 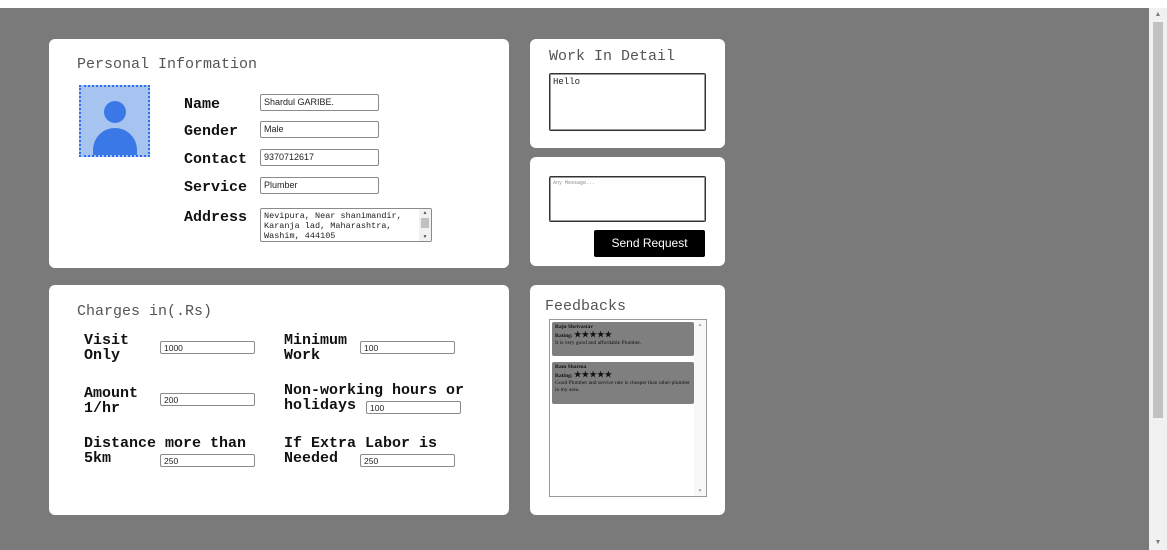 What do you see at coordinates (319, 157) in the screenshot?
I see `contact-field: 9370712617` at bounding box center [319, 157].